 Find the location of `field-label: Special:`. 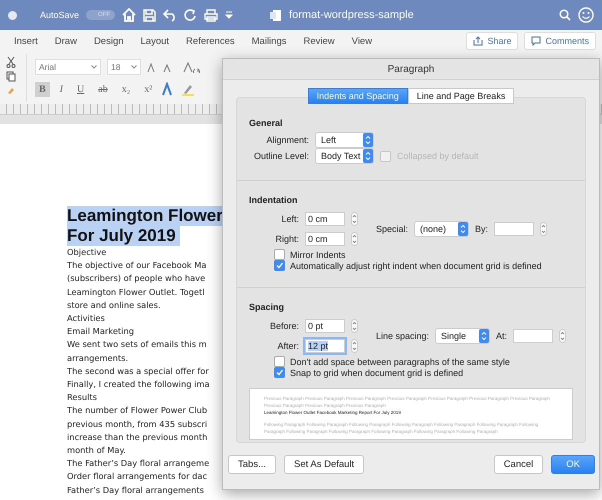

field-label: Special: is located at coordinates (392, 229).